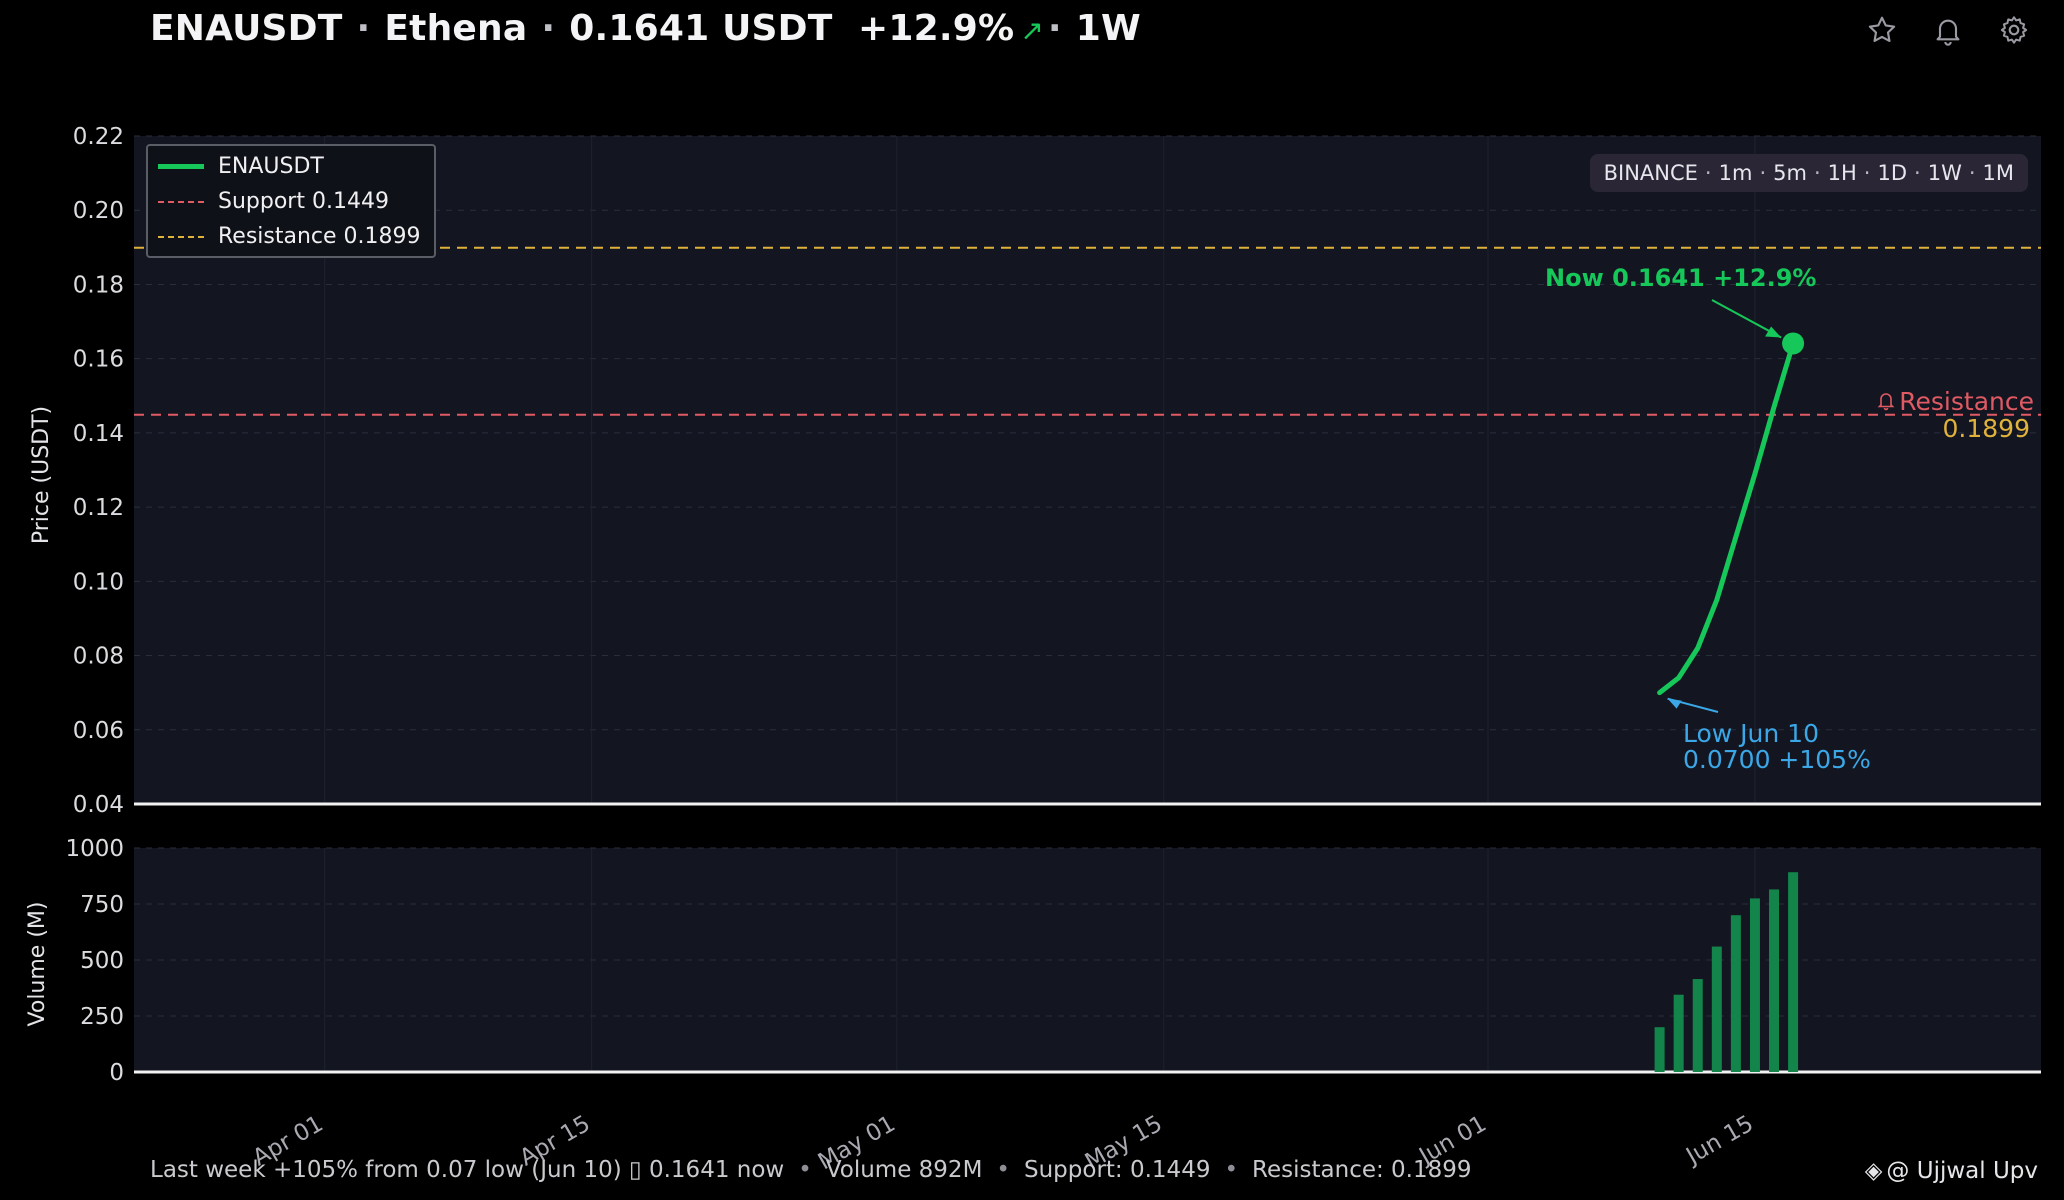  I want to click on legend-swatch-resistance, so click(181, 236).